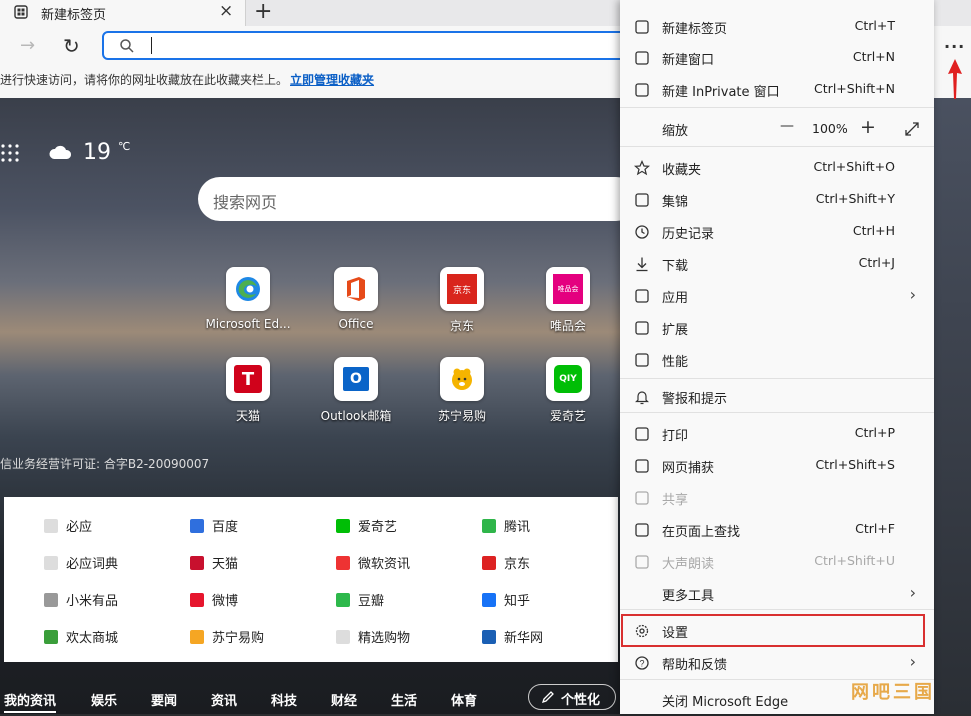 The image size is (971, 716). I want to click on menu-item-19: ? 帮助和反馈 ›, so click(777, 663).